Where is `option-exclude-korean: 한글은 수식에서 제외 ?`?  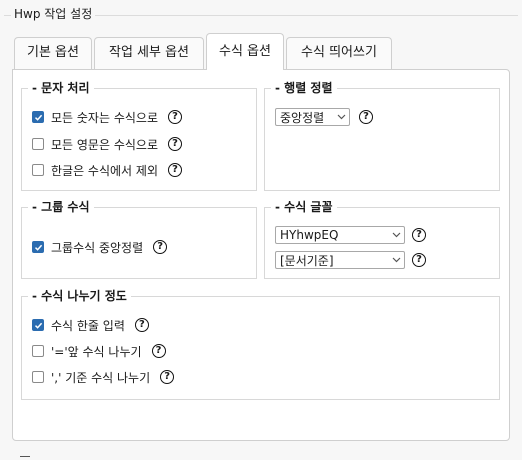
option-exclude-korean: 한글은 수식에서 제외 ? is located at coordinates (107, 170).